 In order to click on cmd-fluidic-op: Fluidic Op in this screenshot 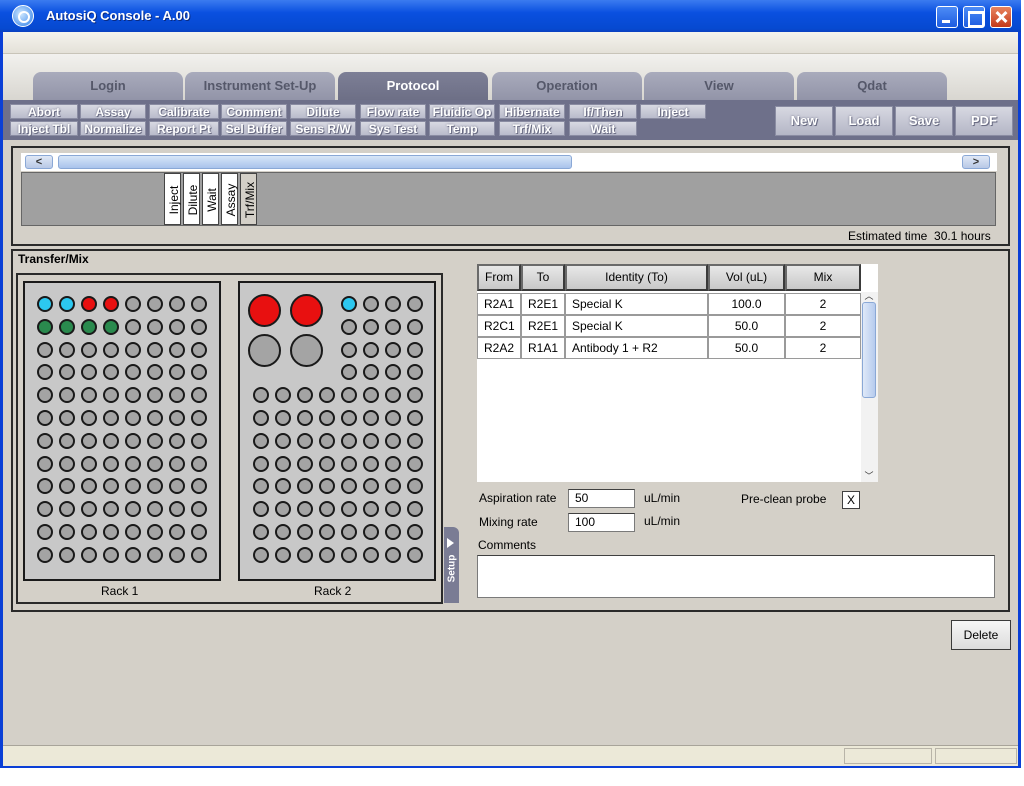, I will do `click(462, 111)`.